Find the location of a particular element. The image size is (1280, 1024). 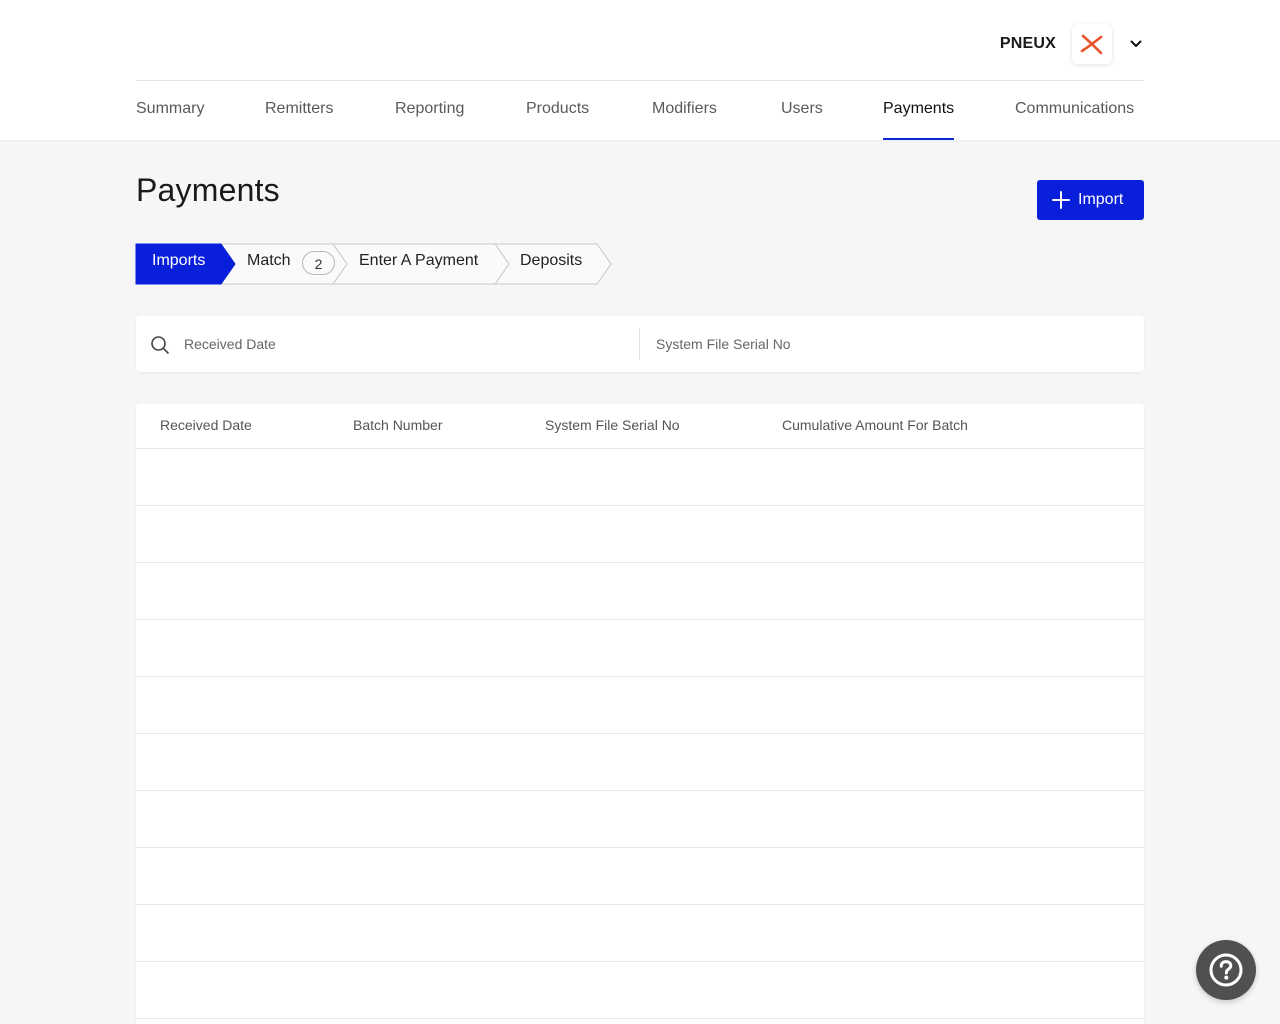

brand-x-logo-icon is located at coordinates (1091, 44).